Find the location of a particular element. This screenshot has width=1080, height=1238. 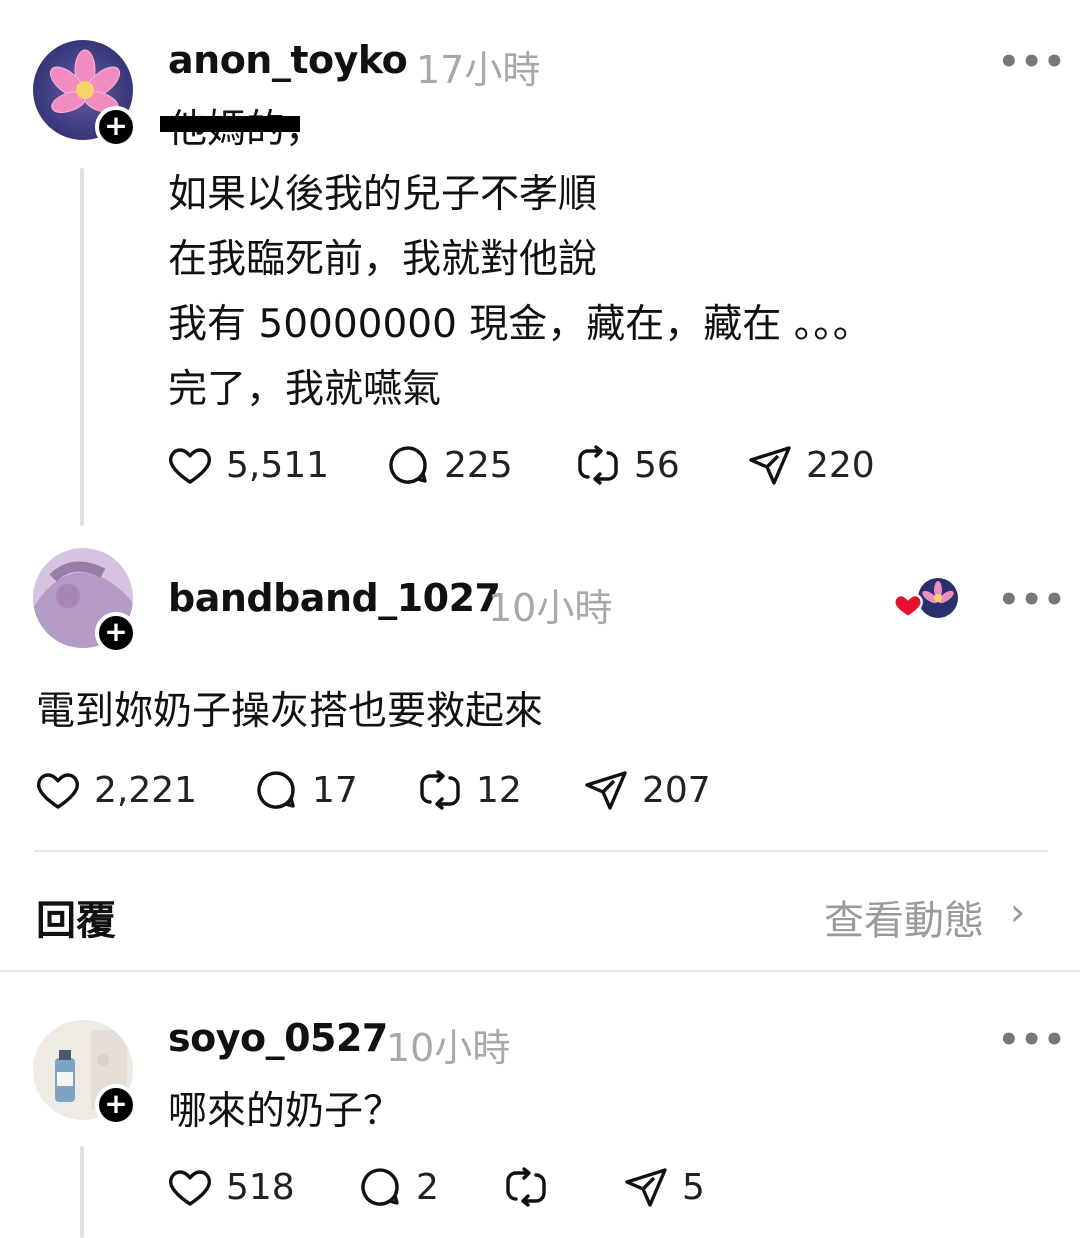

like-count: 518 is located at coordinates (260, 1187).